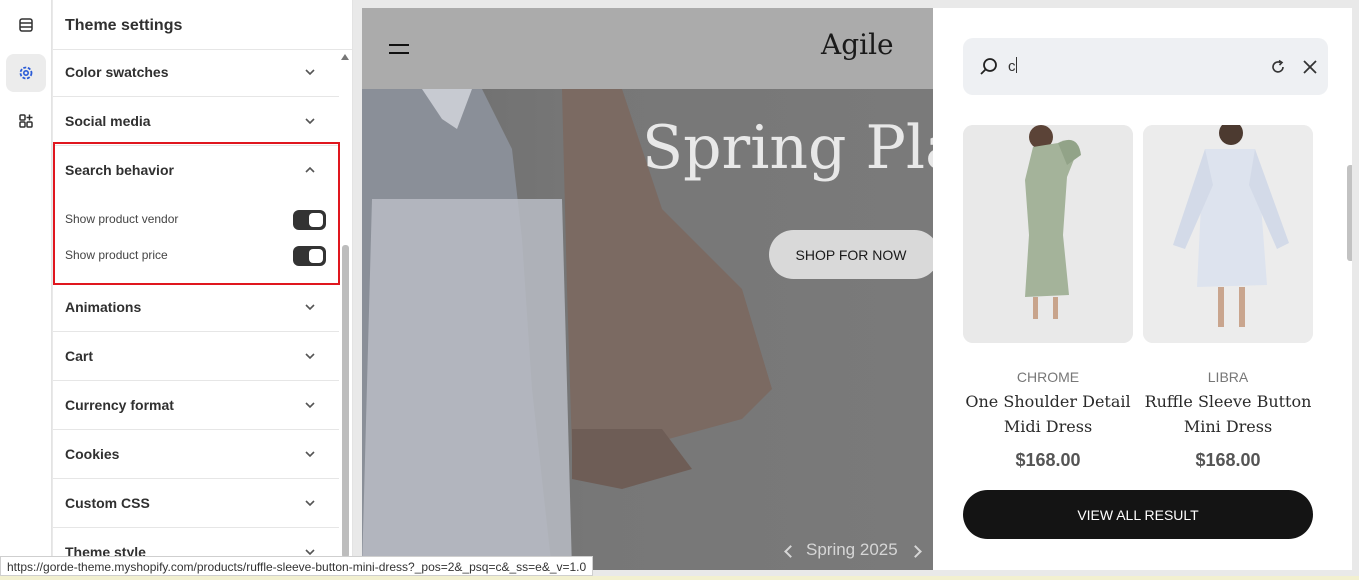  Describe the element at coordinates (1278, 67) in the screenshot. I see `refresh-icon` at that location.